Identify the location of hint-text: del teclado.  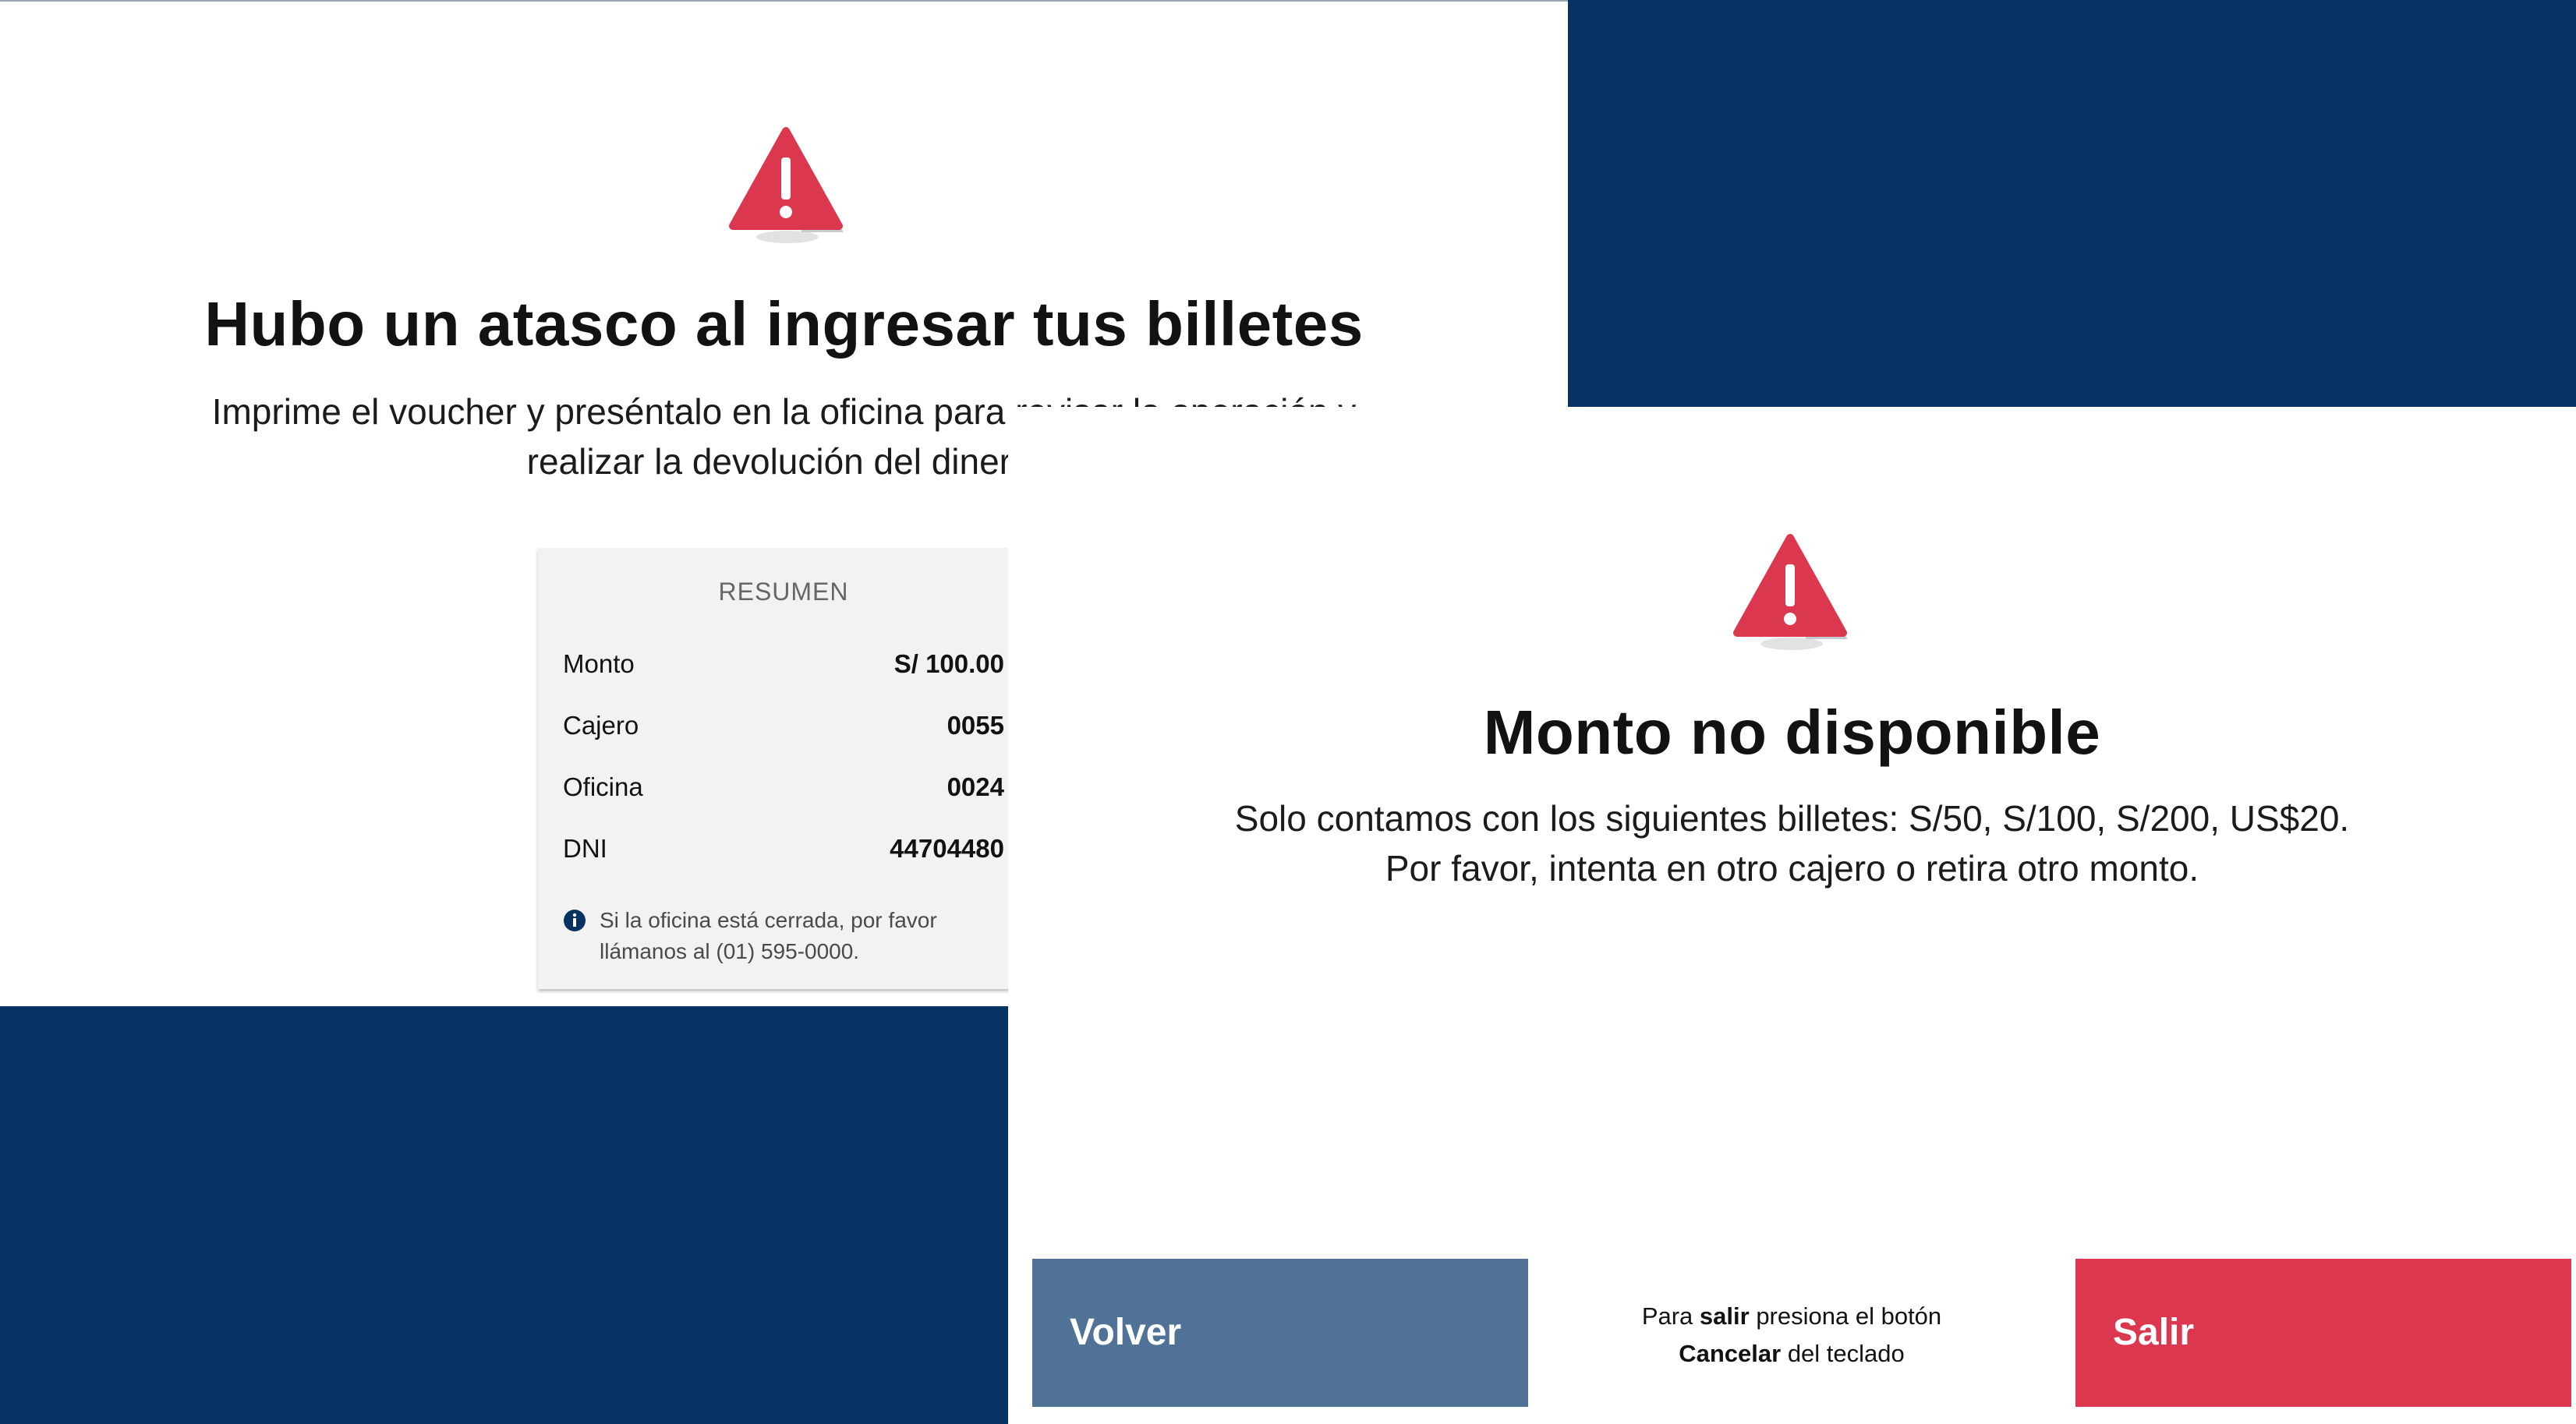
(1843, 1353).